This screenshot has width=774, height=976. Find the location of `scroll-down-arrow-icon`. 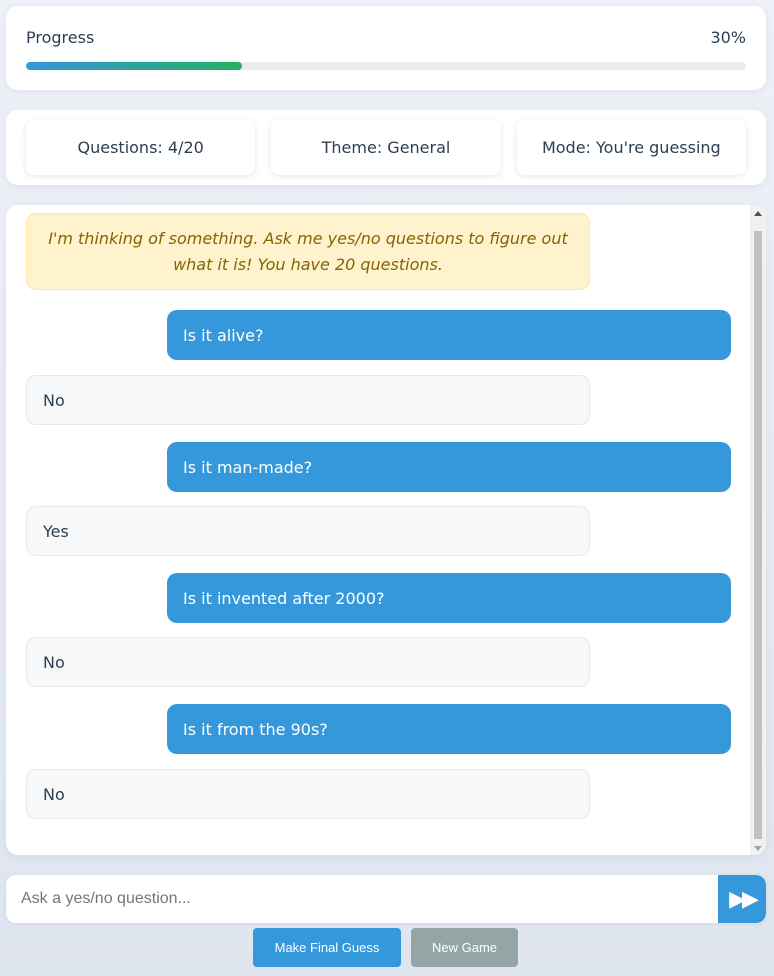

scroll-down-arrow-icon is located at coordinates (758, 848).